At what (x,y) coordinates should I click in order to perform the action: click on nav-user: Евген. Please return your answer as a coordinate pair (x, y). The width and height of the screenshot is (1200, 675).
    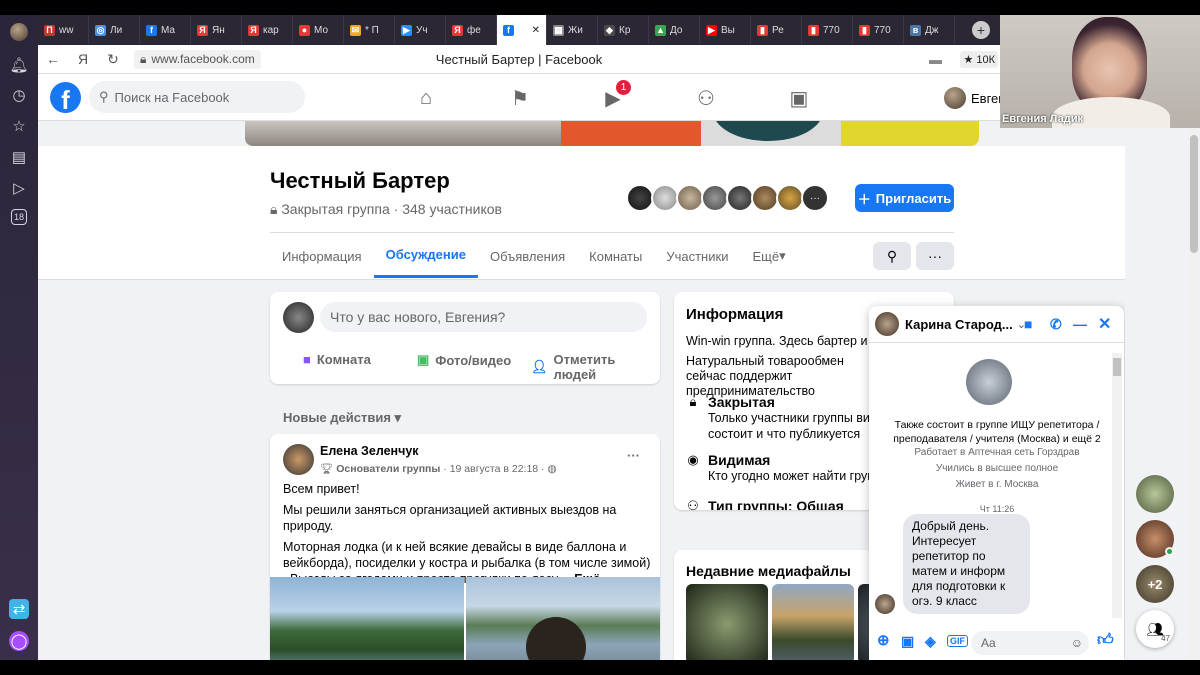
    Looking at the image, I should click on (974, 98).